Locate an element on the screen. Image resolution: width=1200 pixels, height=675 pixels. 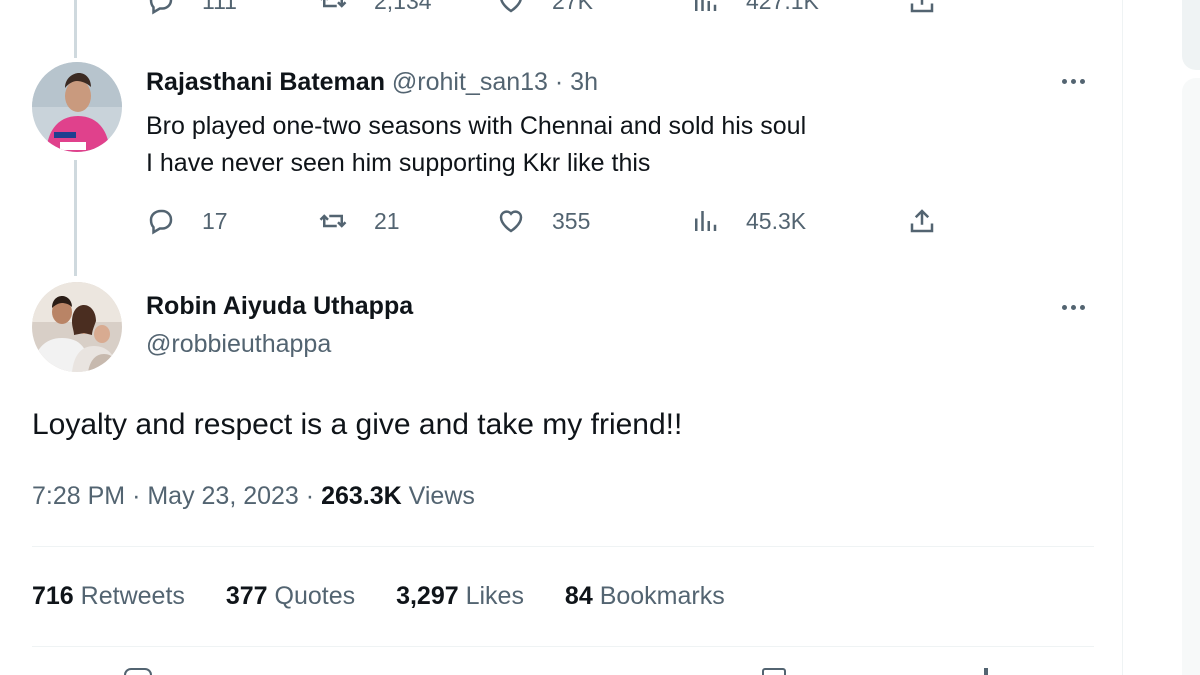
reply-retweet-count: 21 is located at coordinates (387, 220).